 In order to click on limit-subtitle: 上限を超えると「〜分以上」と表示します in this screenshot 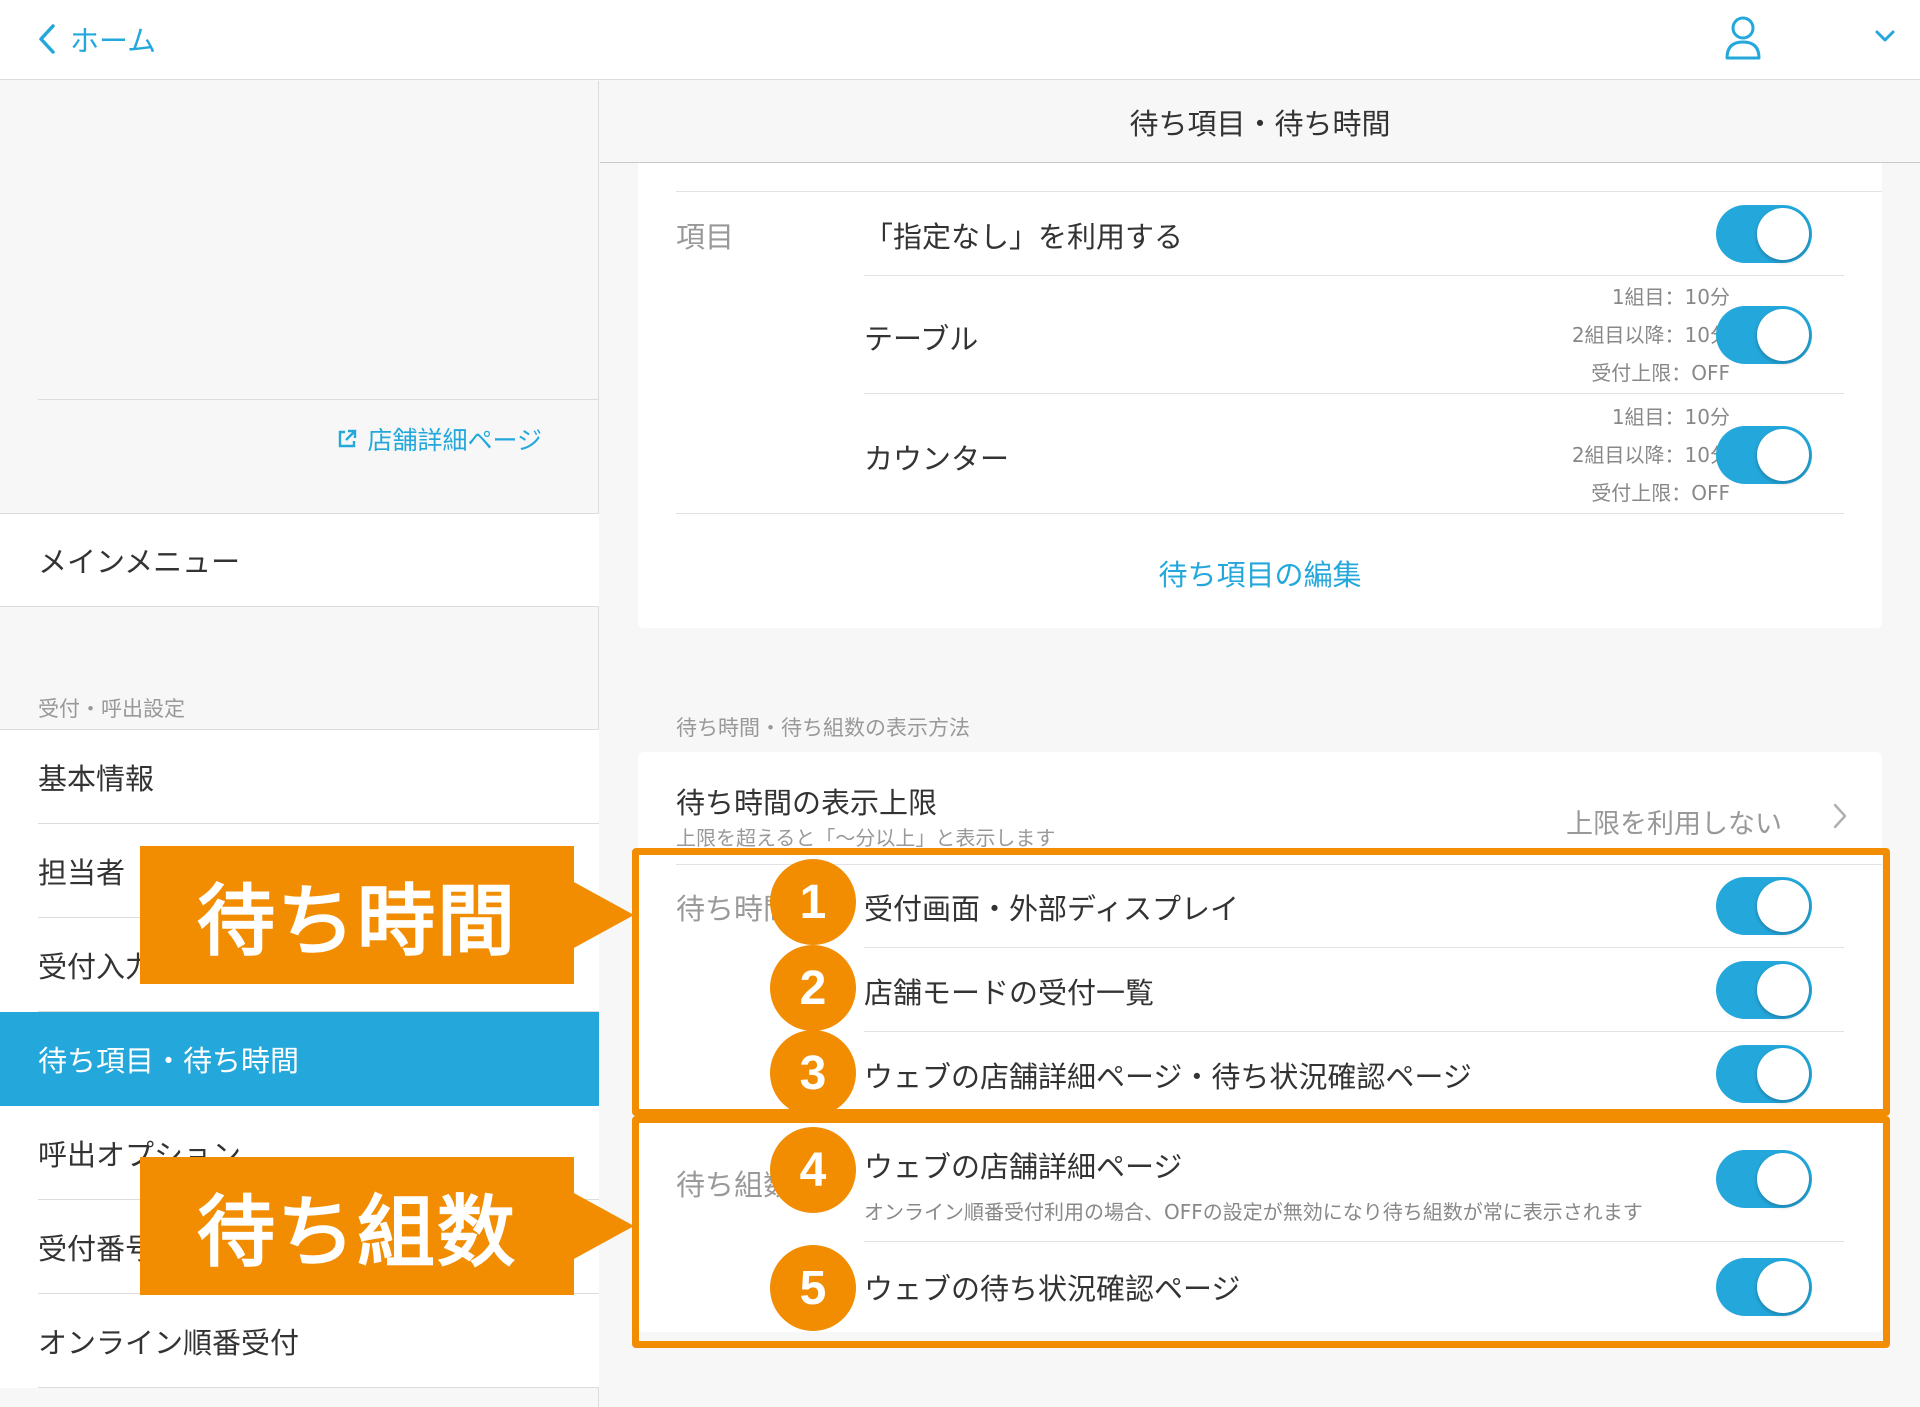, I will do `click(866, 838)`.